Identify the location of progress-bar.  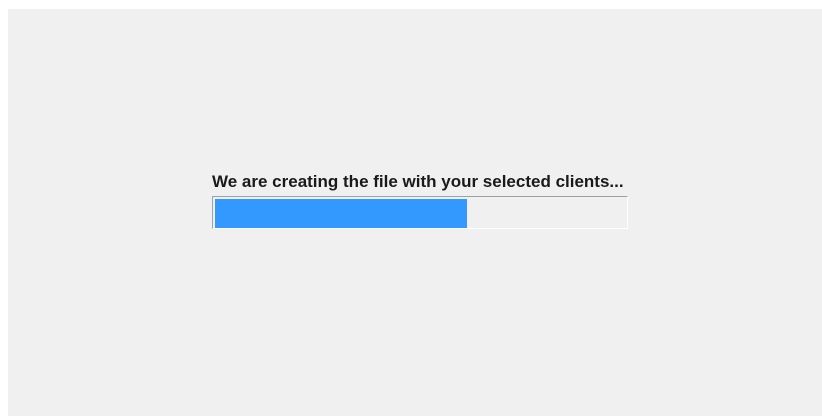
(420, 212).